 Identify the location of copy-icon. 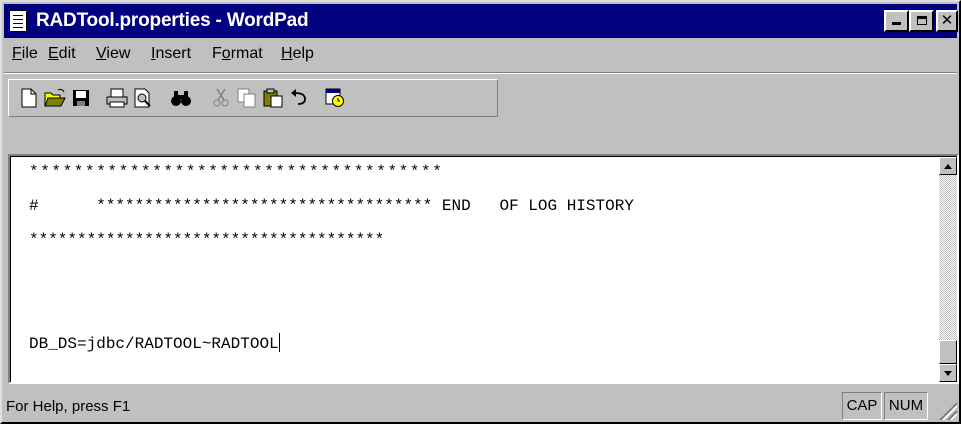
(246, 98).